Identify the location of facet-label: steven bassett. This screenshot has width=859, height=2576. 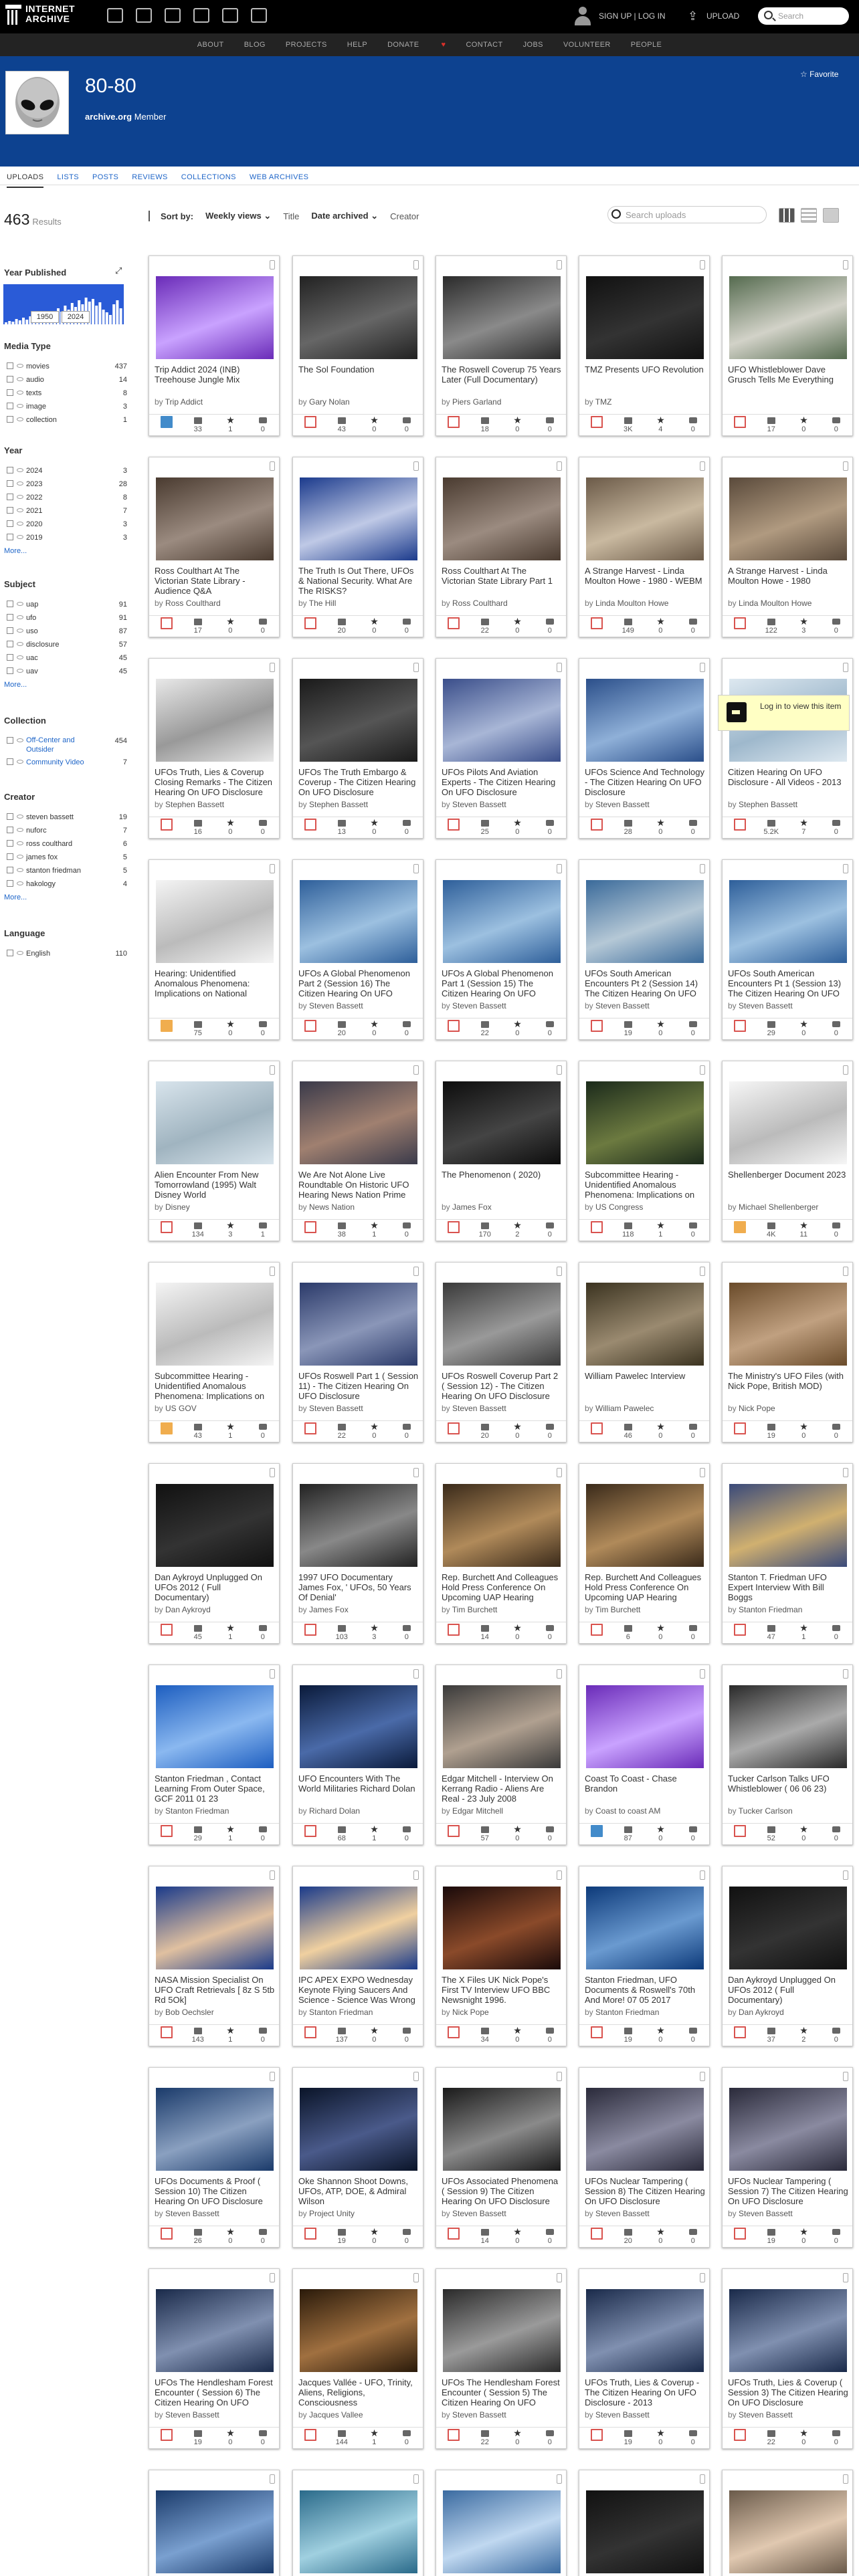
(50, 817).